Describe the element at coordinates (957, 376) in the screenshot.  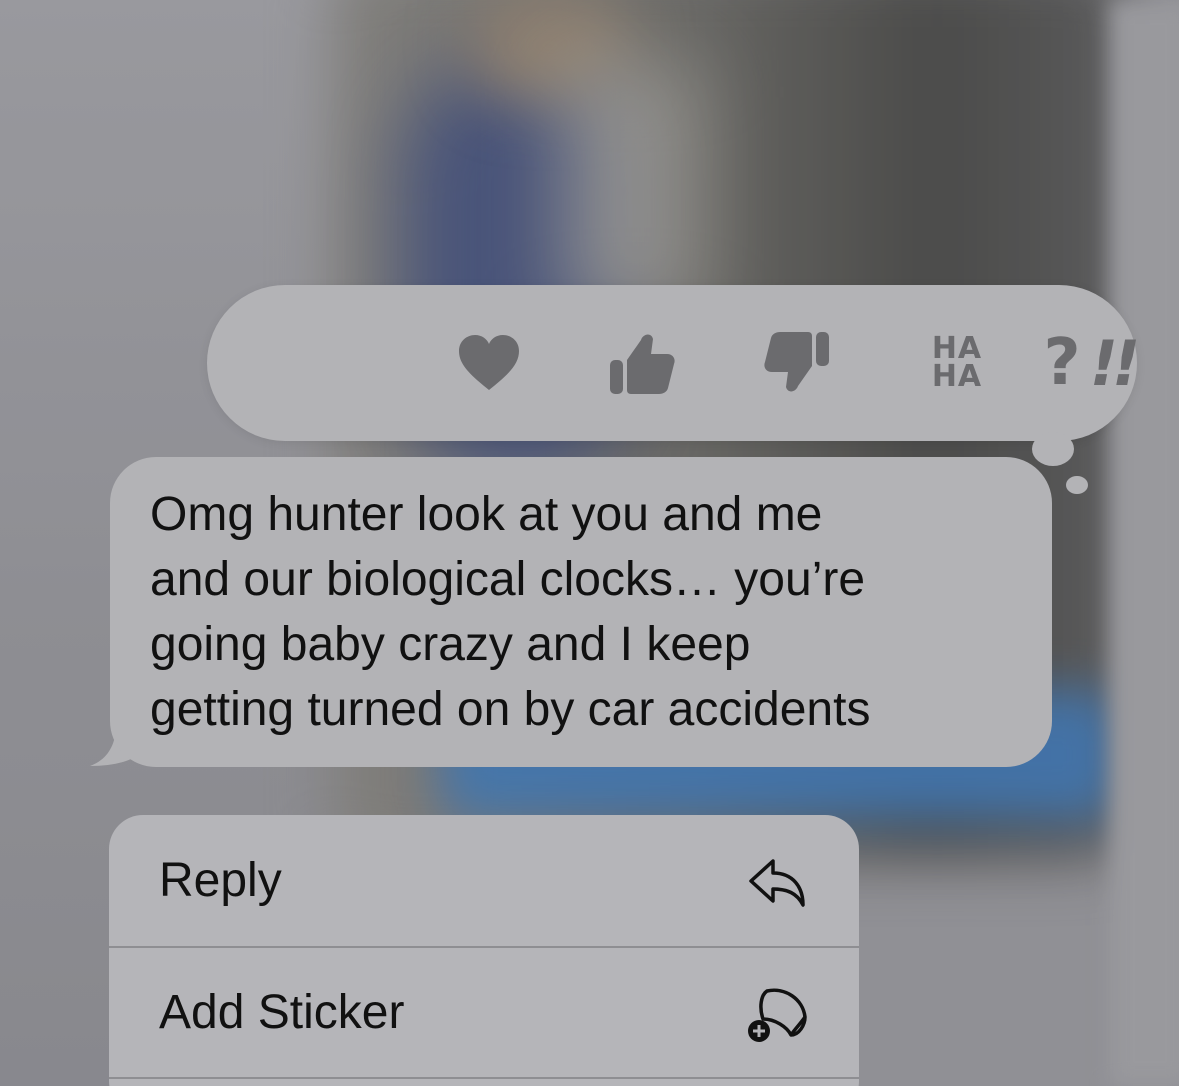
I see `haha-line-2: HA` at that location.